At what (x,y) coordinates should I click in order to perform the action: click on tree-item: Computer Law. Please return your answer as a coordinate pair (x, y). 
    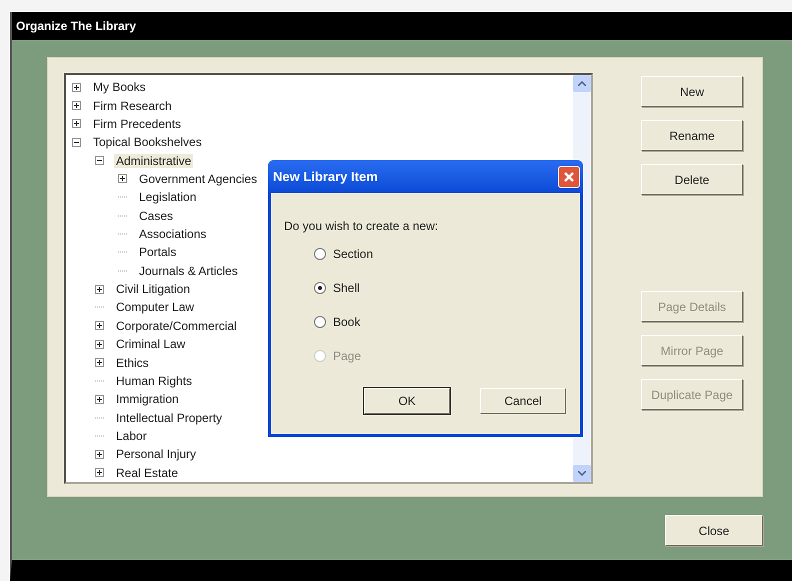
    Looking at the image, I should click on (155, 307).